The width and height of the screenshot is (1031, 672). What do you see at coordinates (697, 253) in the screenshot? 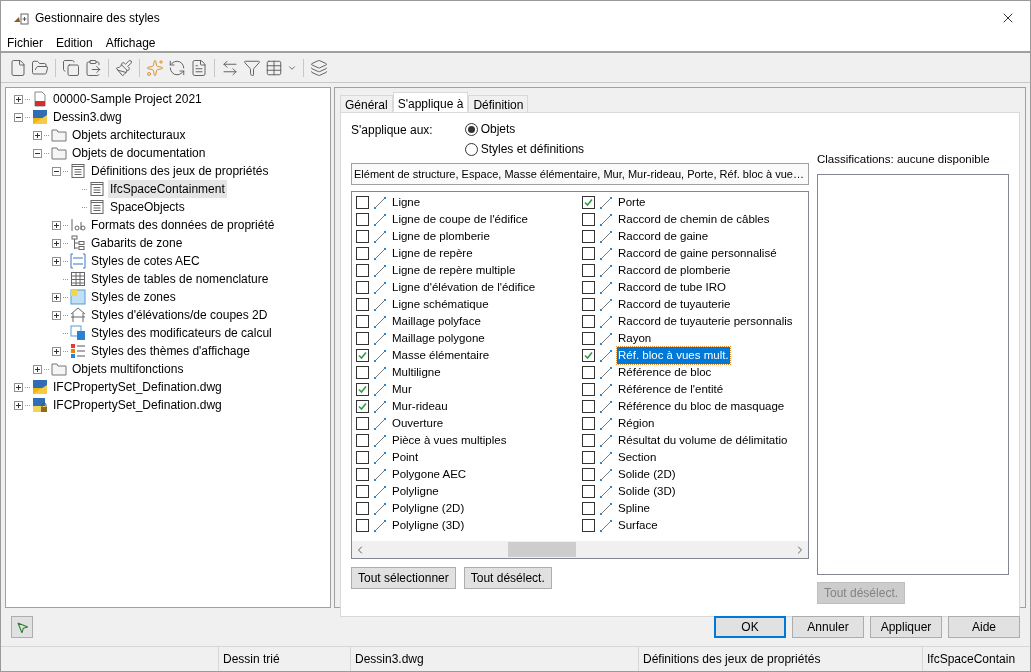
I see `object-type-label: Raccord de gaine personnalisé` at bounding box center [697, 253].